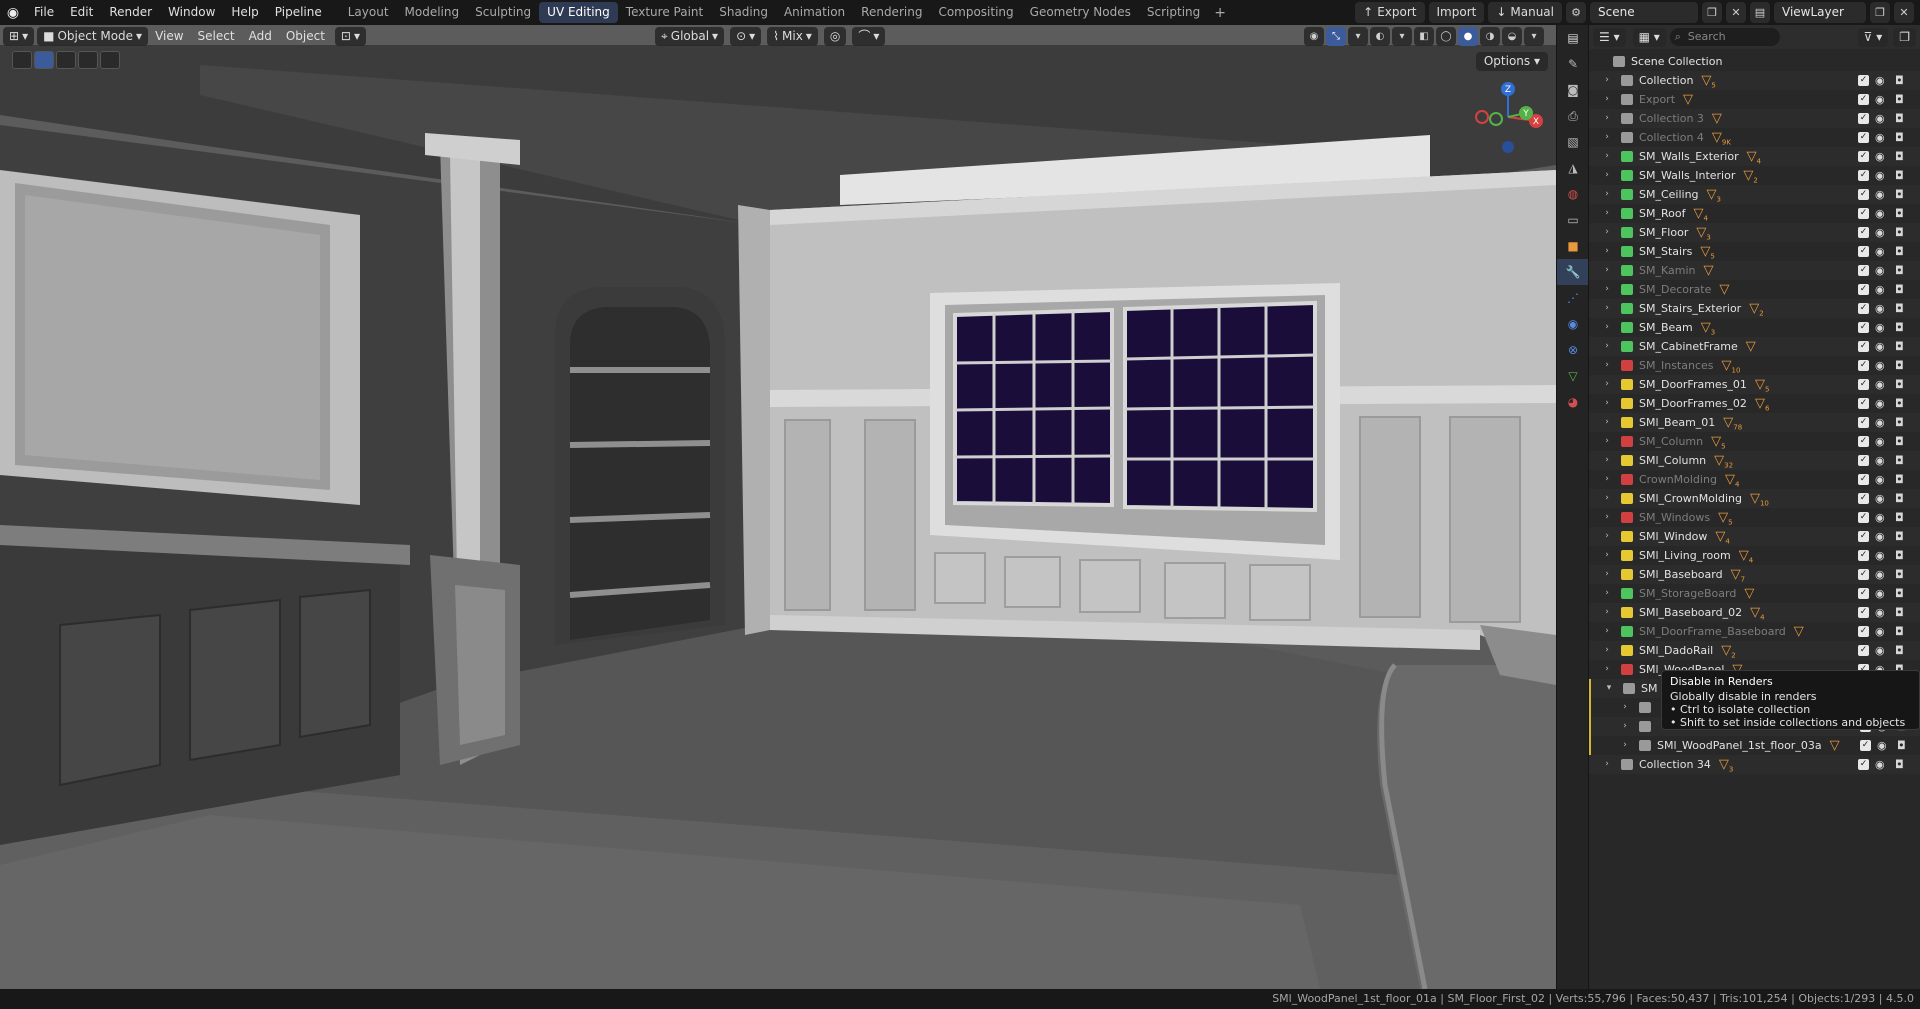  I want to click on outliner-row: › SM_Walls_Interior ✓ ◉ ◘ ▽2, so click(1754, 175).